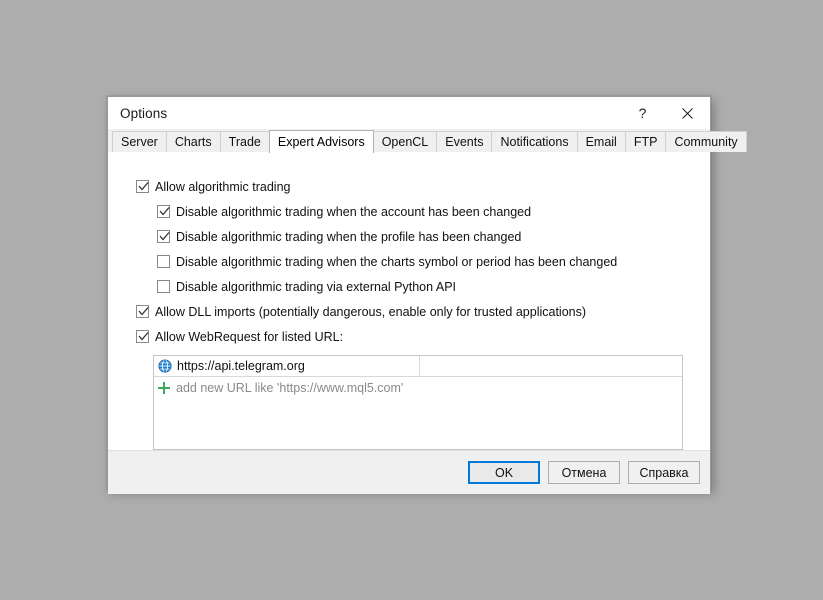 The width and height of the screenshot is (823, 600). What do you see at coordinates (601, 141) in the screenshot?
I see `tab-email: Email` at bounding box center [601, 141].